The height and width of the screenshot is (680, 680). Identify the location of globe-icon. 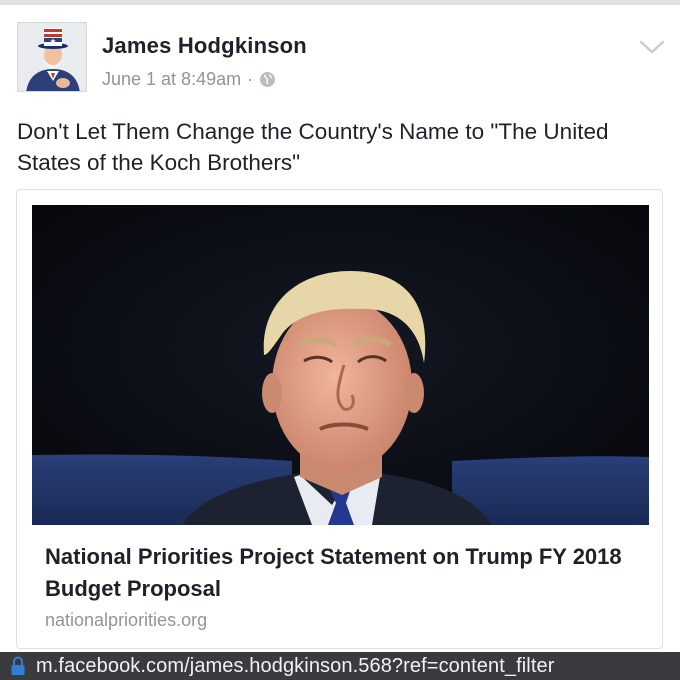
(267, 79).